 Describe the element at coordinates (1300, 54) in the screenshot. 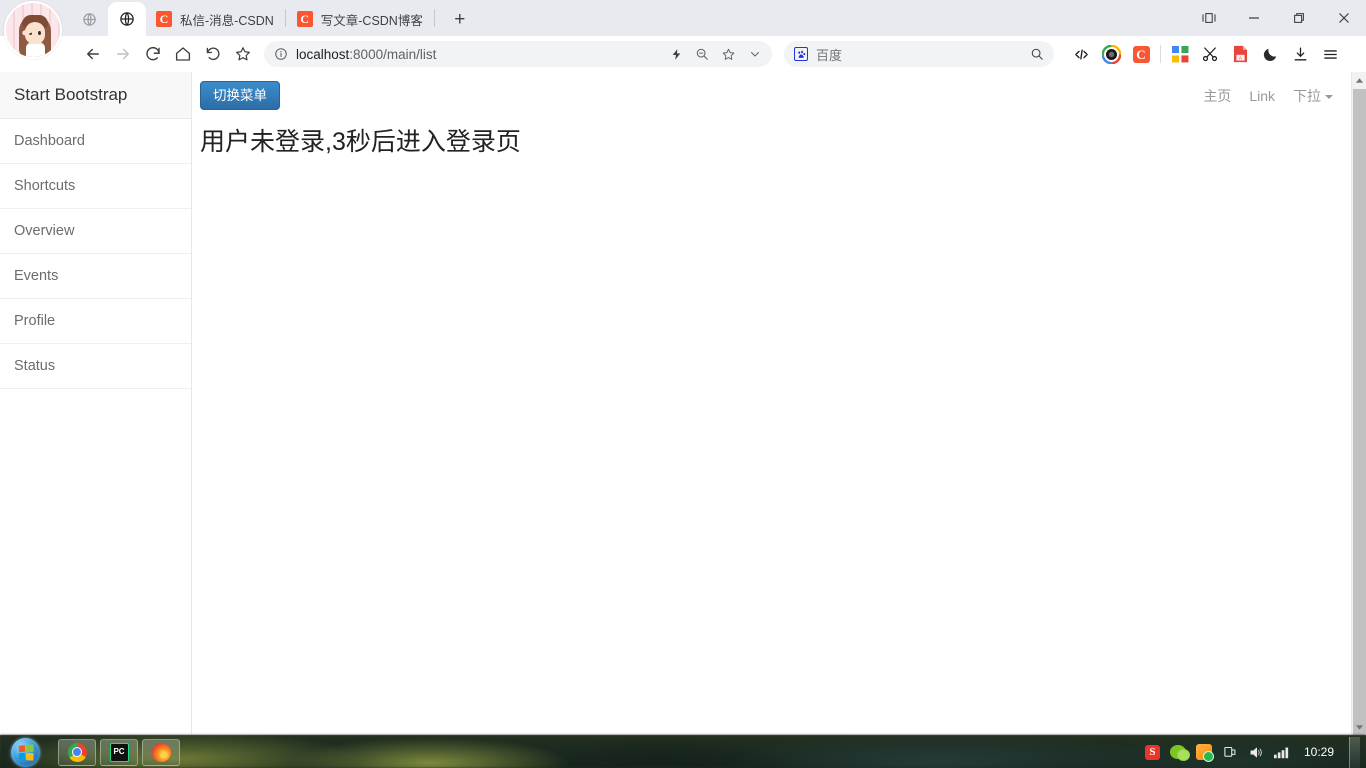

I see `download-icon` at that location.